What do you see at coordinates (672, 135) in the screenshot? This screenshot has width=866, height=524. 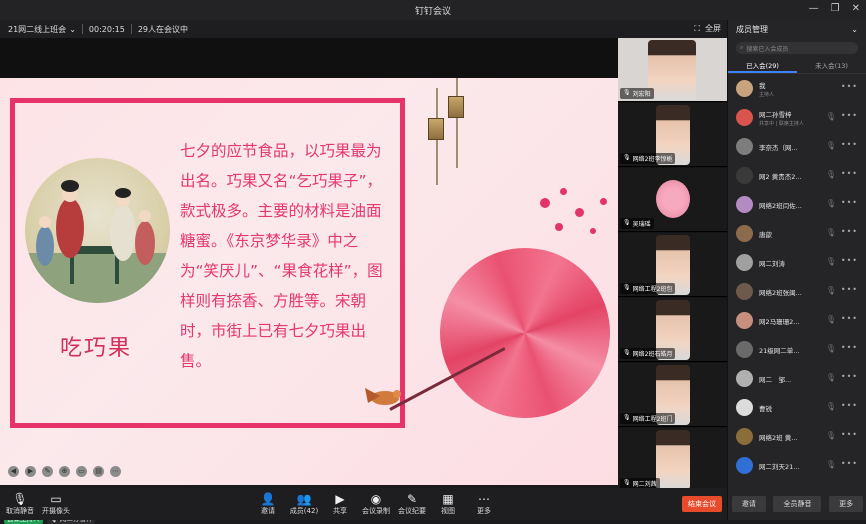 I see `video-tile: 🎙 网络2班李惊栀` at bounding box center [672, 135].